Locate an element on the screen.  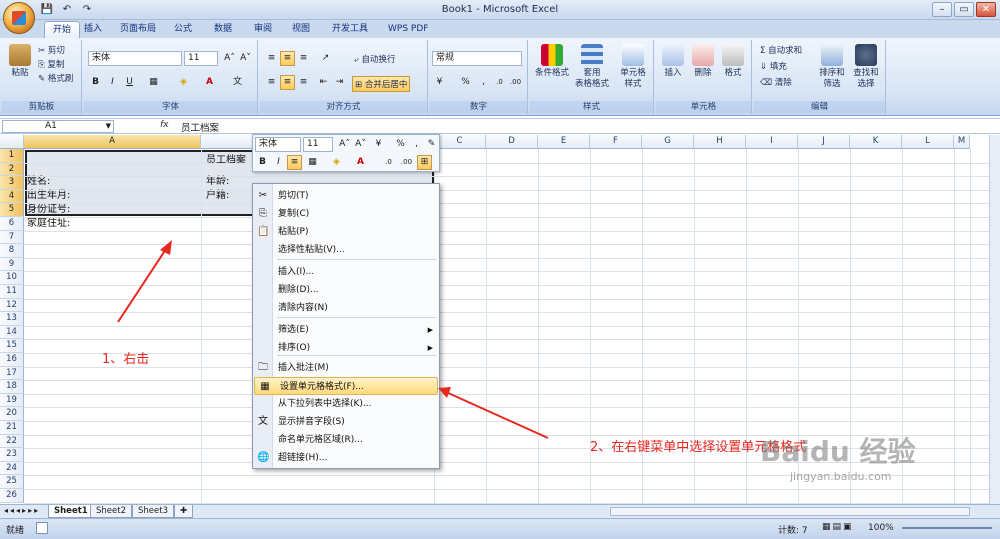
row-header-18: 18 is located at coordinates (12, 387).